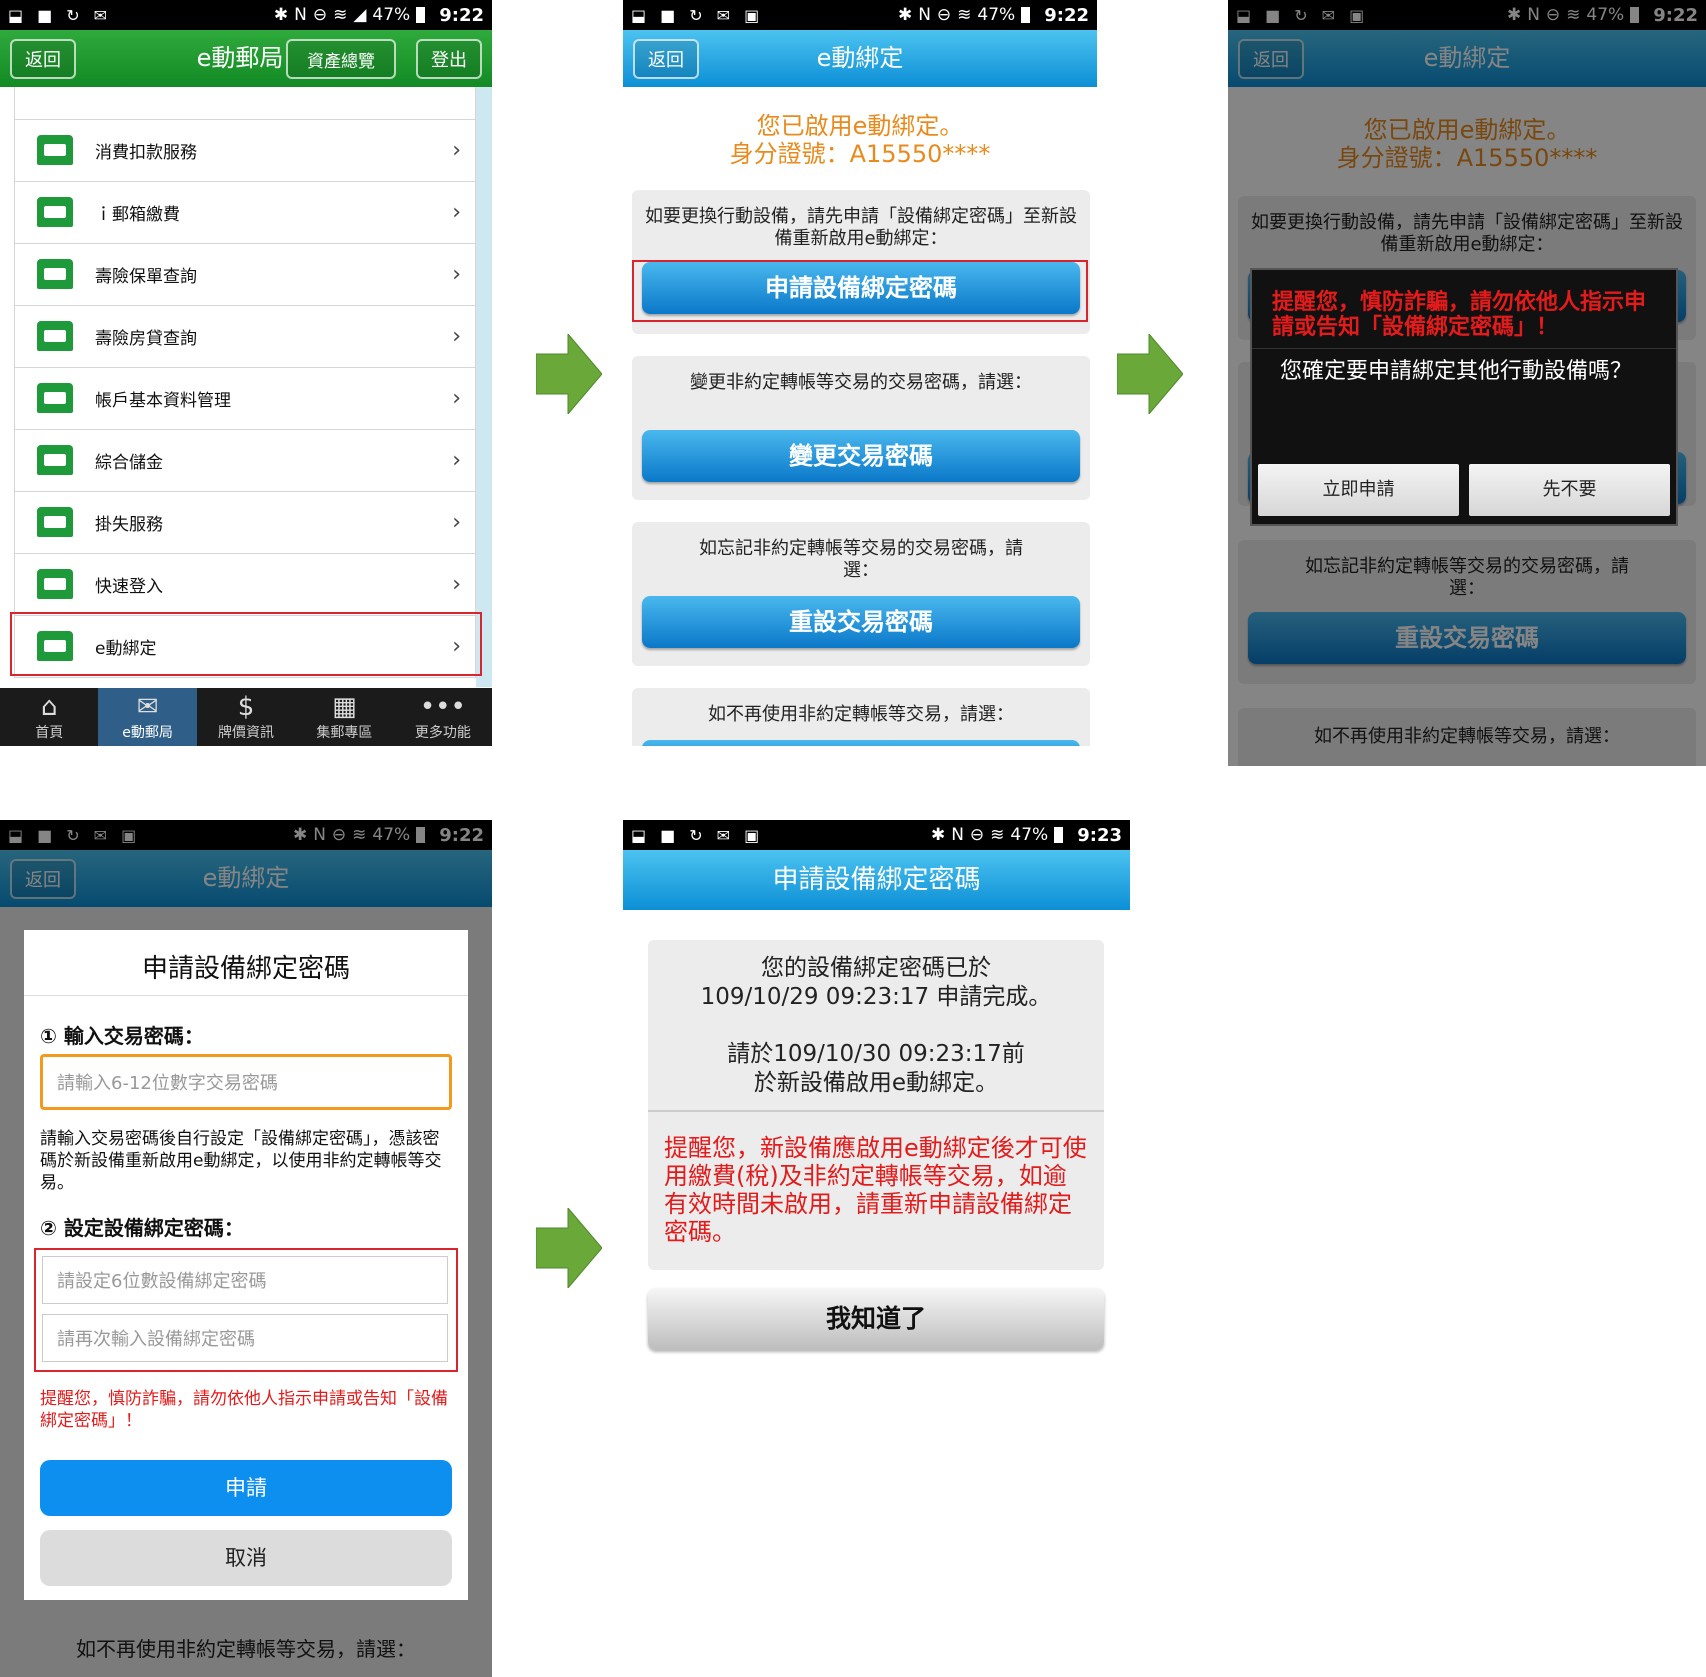 This screenshot has height=1677, width=1706. What do you see at coordinates (861, 743) in the screenshot?
I see `stop-service-button` at bounding box center [861, 743].